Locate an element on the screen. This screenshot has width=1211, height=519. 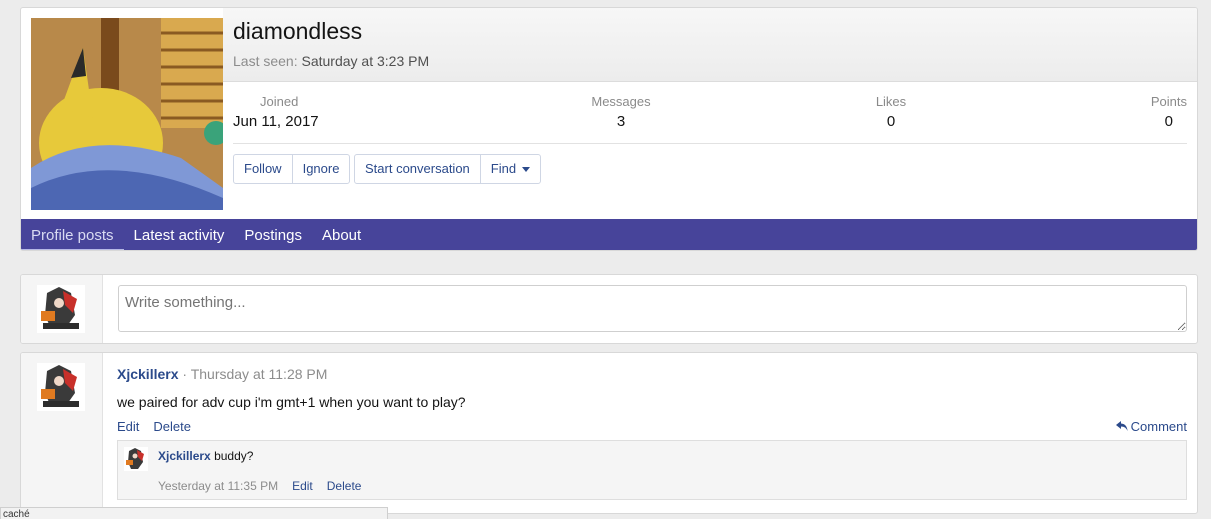
stat-value: 3 is located at coordinates (621, 121).